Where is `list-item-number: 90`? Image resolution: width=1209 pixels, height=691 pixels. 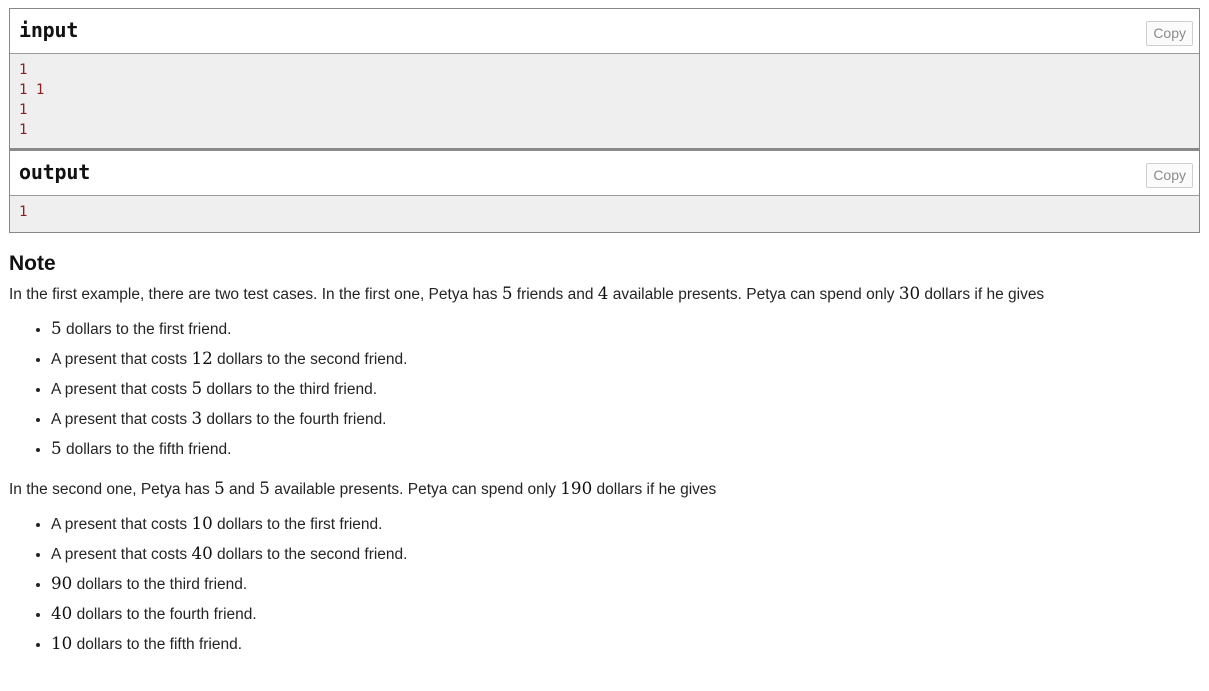 list-item-number: 90 is located at coordinates (62, 583).